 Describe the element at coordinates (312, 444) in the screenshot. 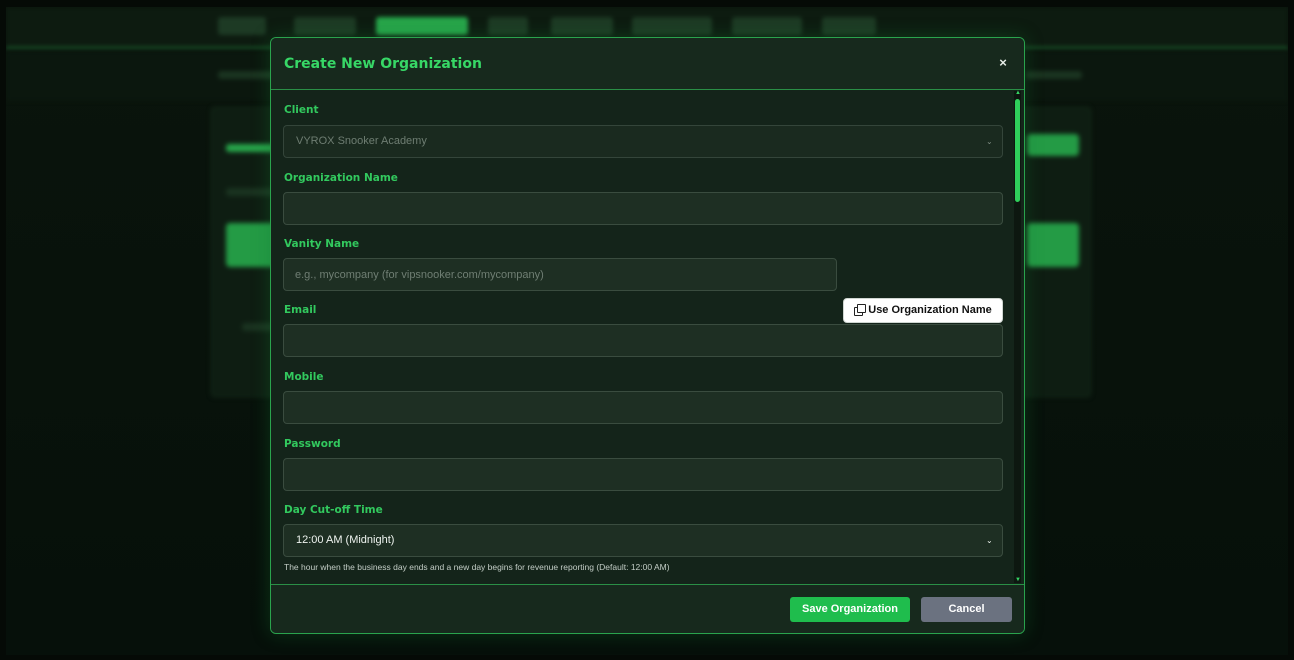

I see `password-label: Password` at that location.